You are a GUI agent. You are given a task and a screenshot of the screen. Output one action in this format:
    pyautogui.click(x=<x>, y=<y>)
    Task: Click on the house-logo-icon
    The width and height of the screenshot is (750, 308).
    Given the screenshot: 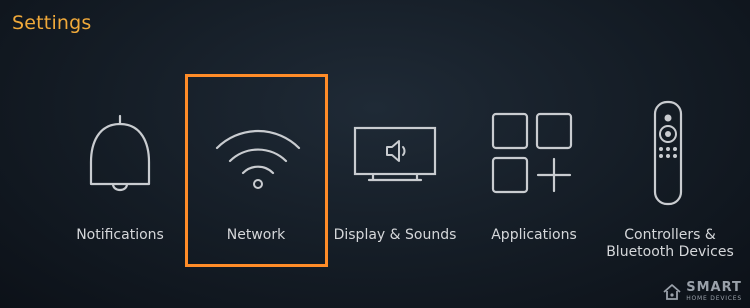 What is the action you would take?
    pyautogui.click(x=672, y=291)
    